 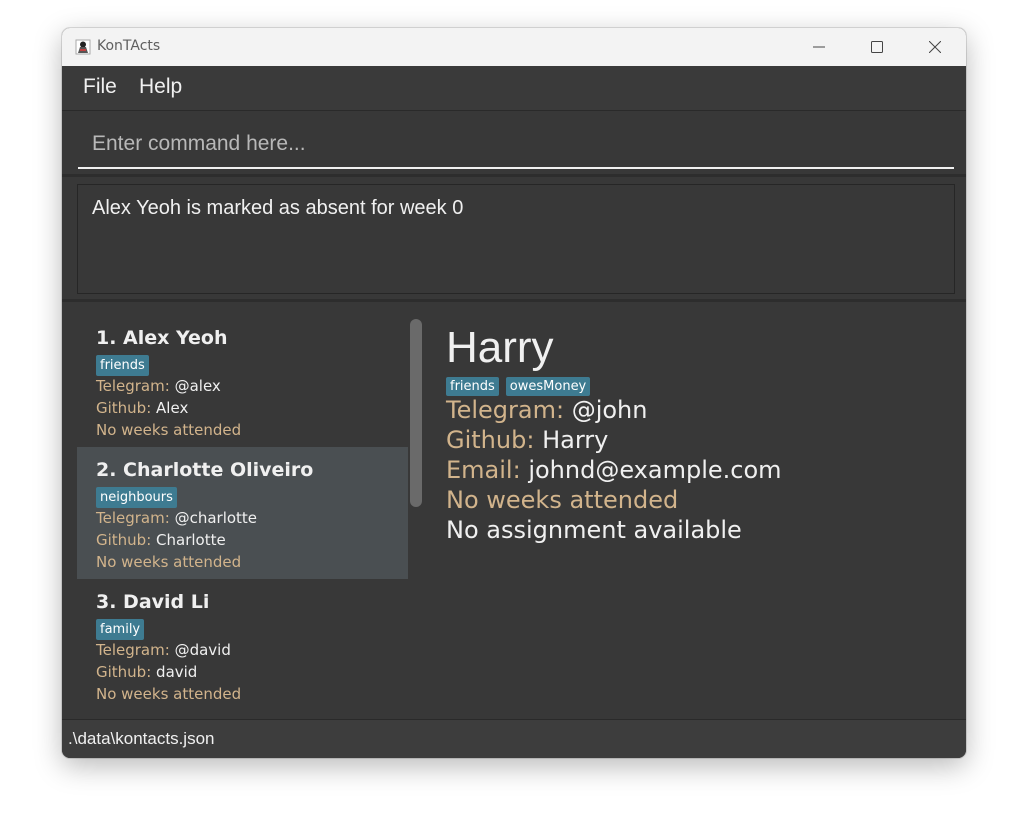 What do you see at coordinates (547, 410) in the screenshot?
I see `detail-telegram: Telegram: @john` at bounding box center [547, 410].